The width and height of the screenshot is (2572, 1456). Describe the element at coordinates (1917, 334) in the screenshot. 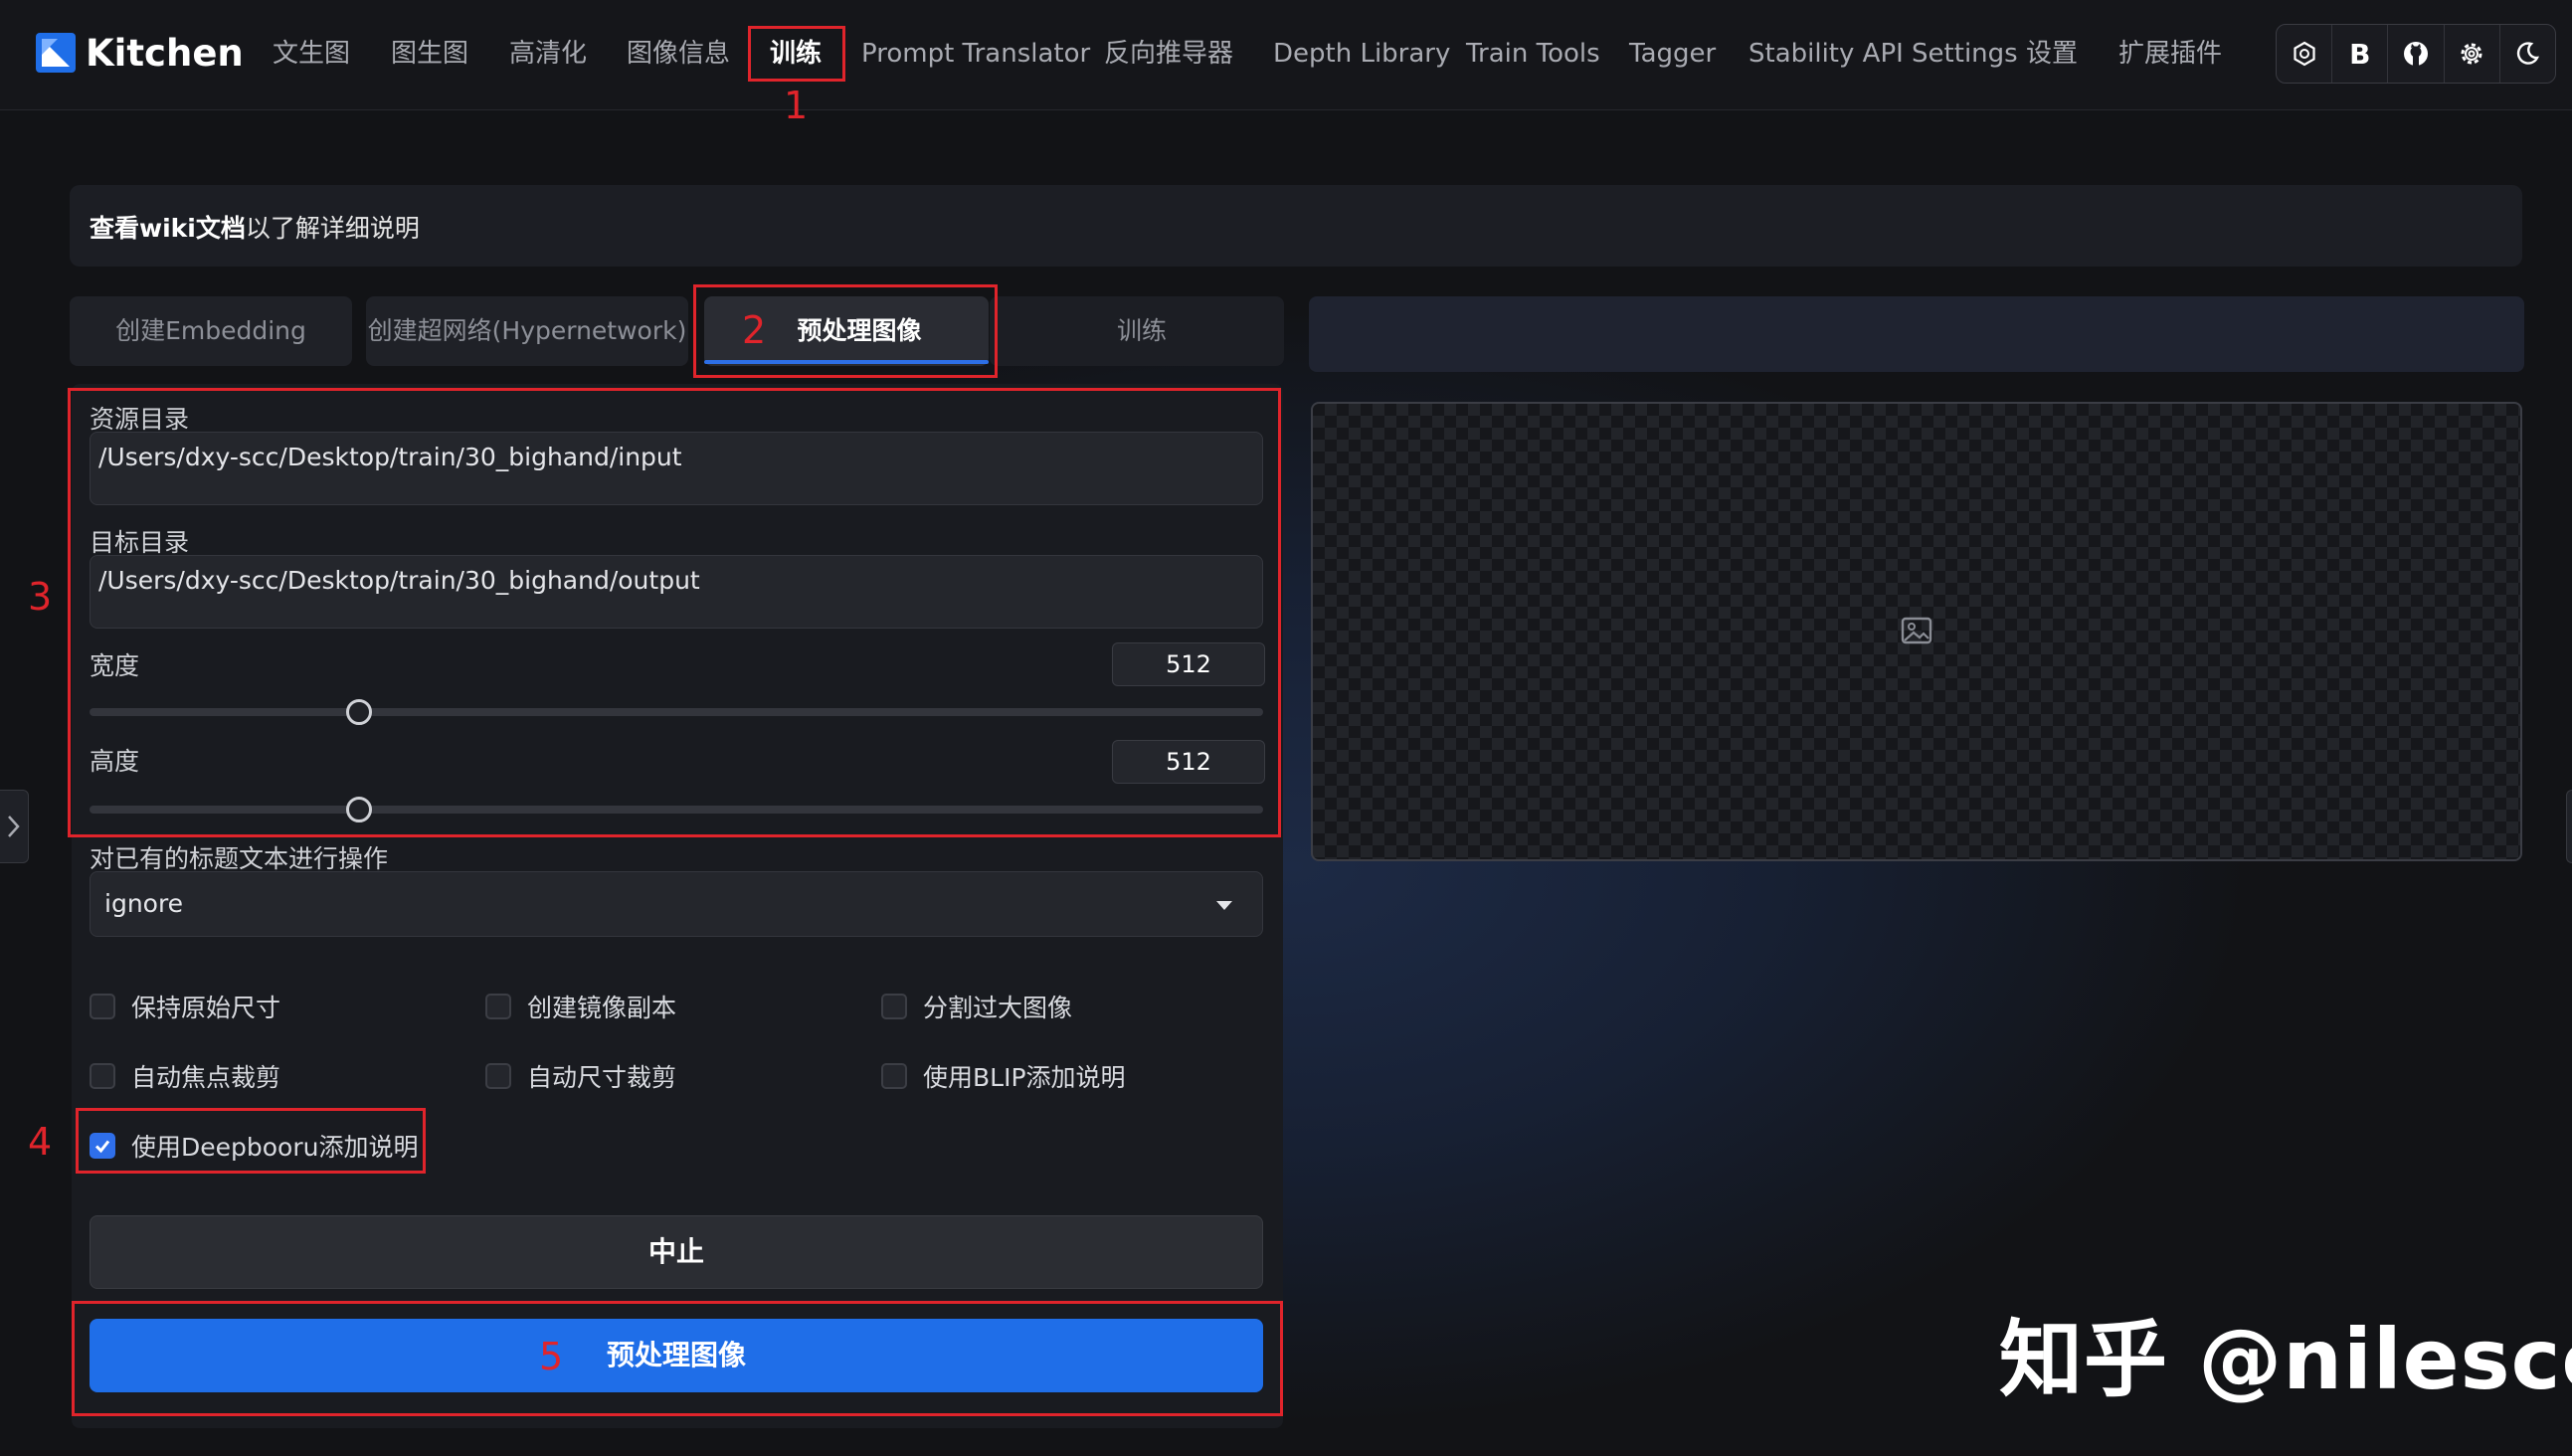

I see `output-status-bar` at that location.